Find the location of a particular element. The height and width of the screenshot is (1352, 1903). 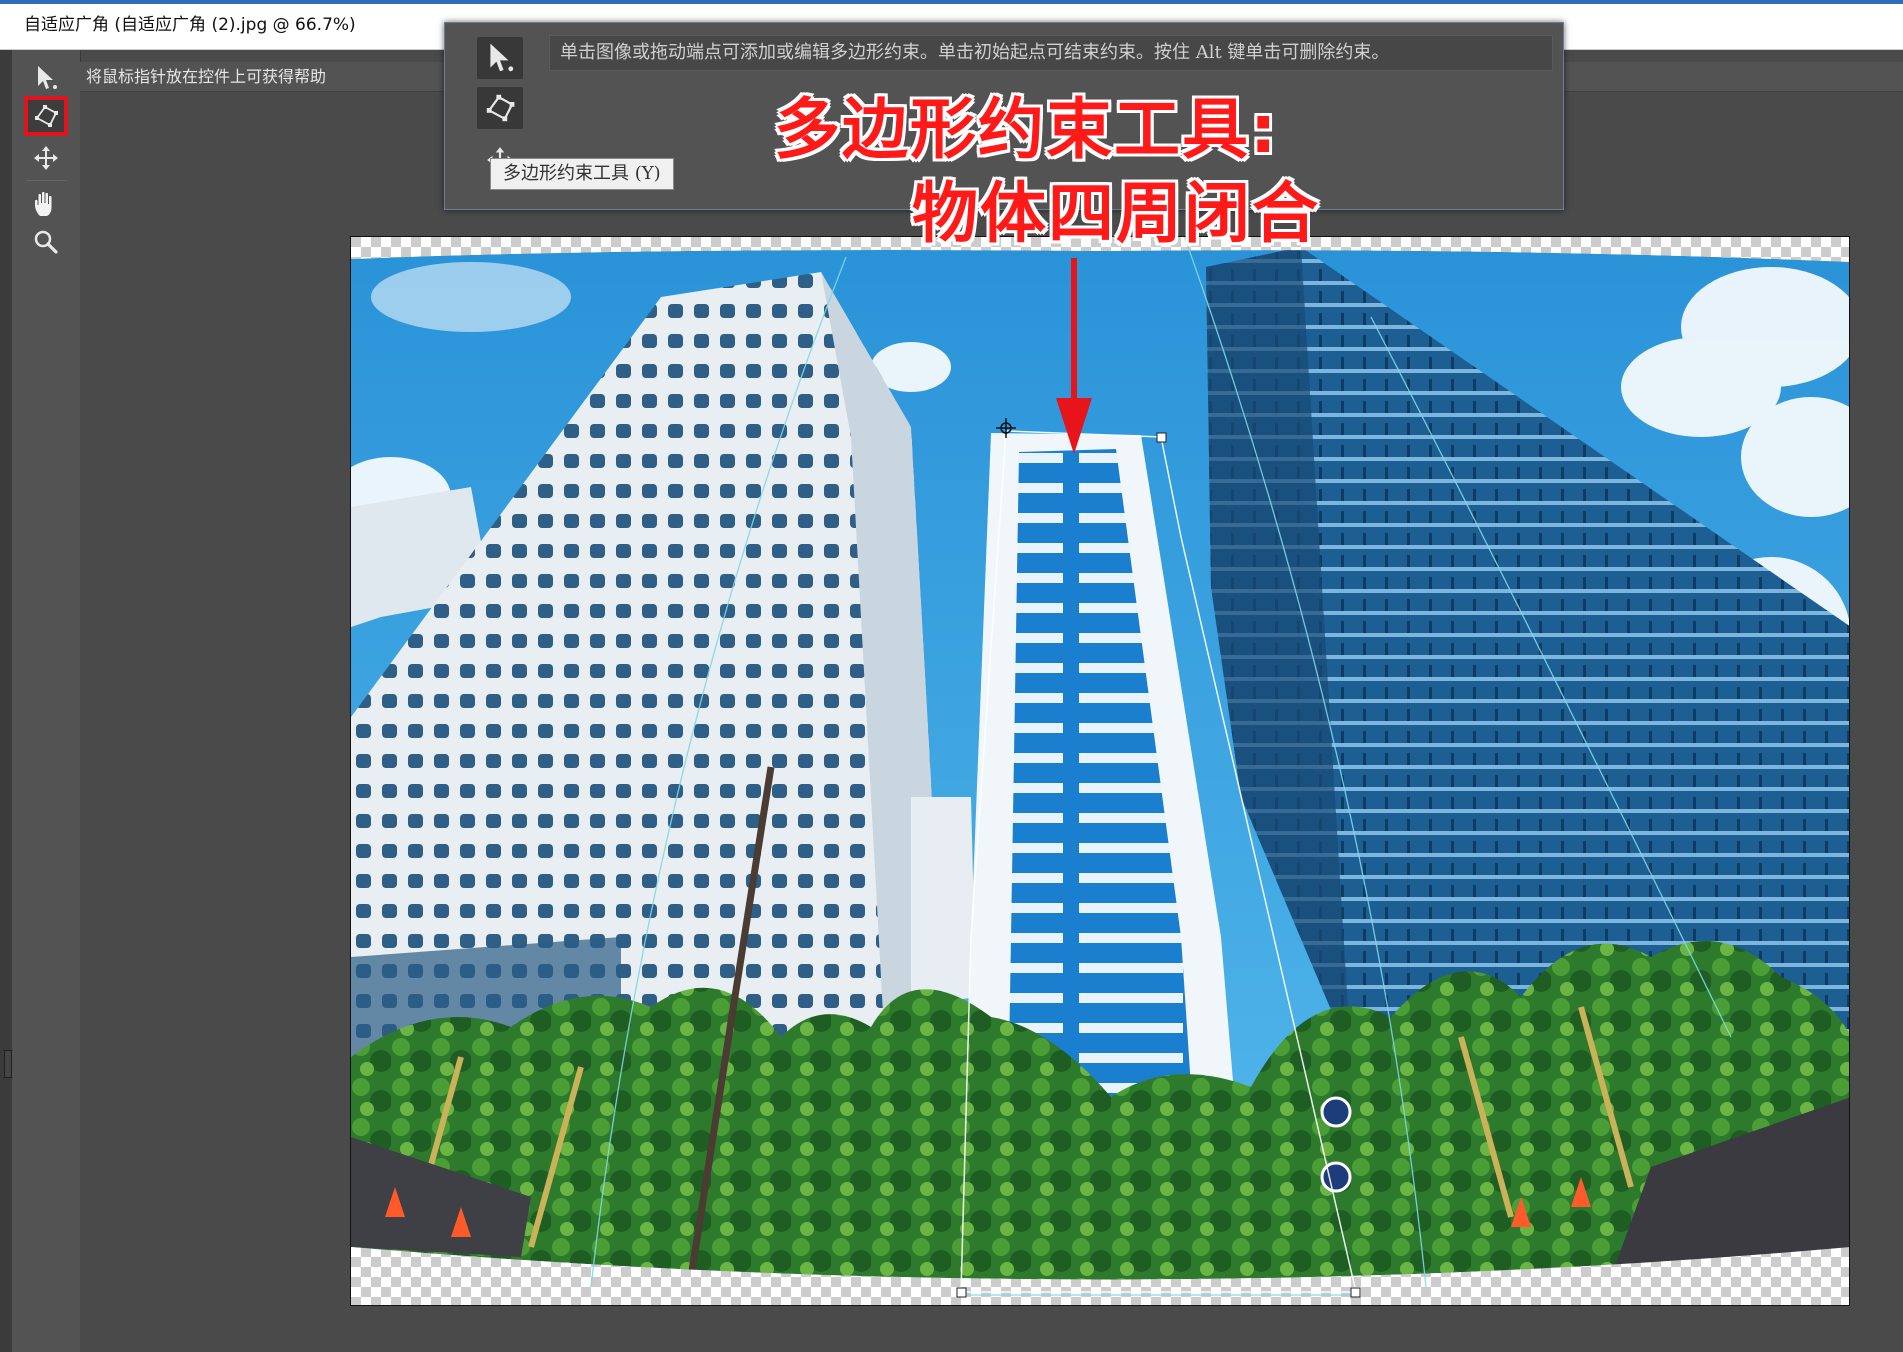

annotation-line-2: 物体四周闭合 is located at coordinates (1116, 213).